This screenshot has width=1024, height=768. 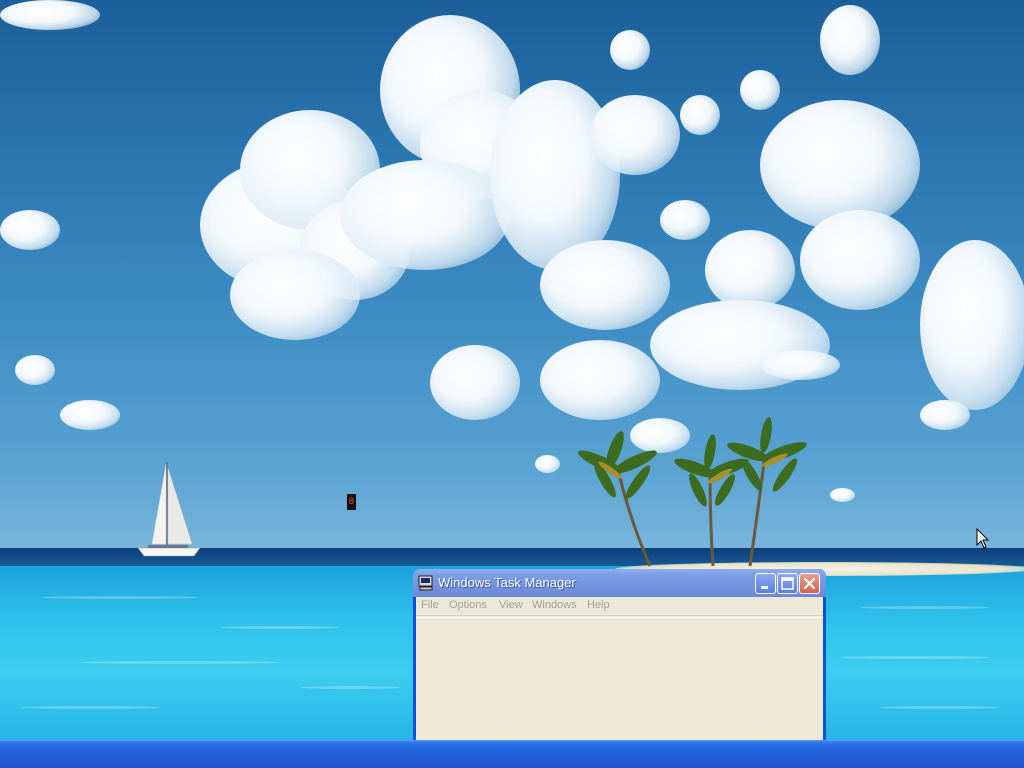 I want to click on minimize-button, so click(x=765, y=583).